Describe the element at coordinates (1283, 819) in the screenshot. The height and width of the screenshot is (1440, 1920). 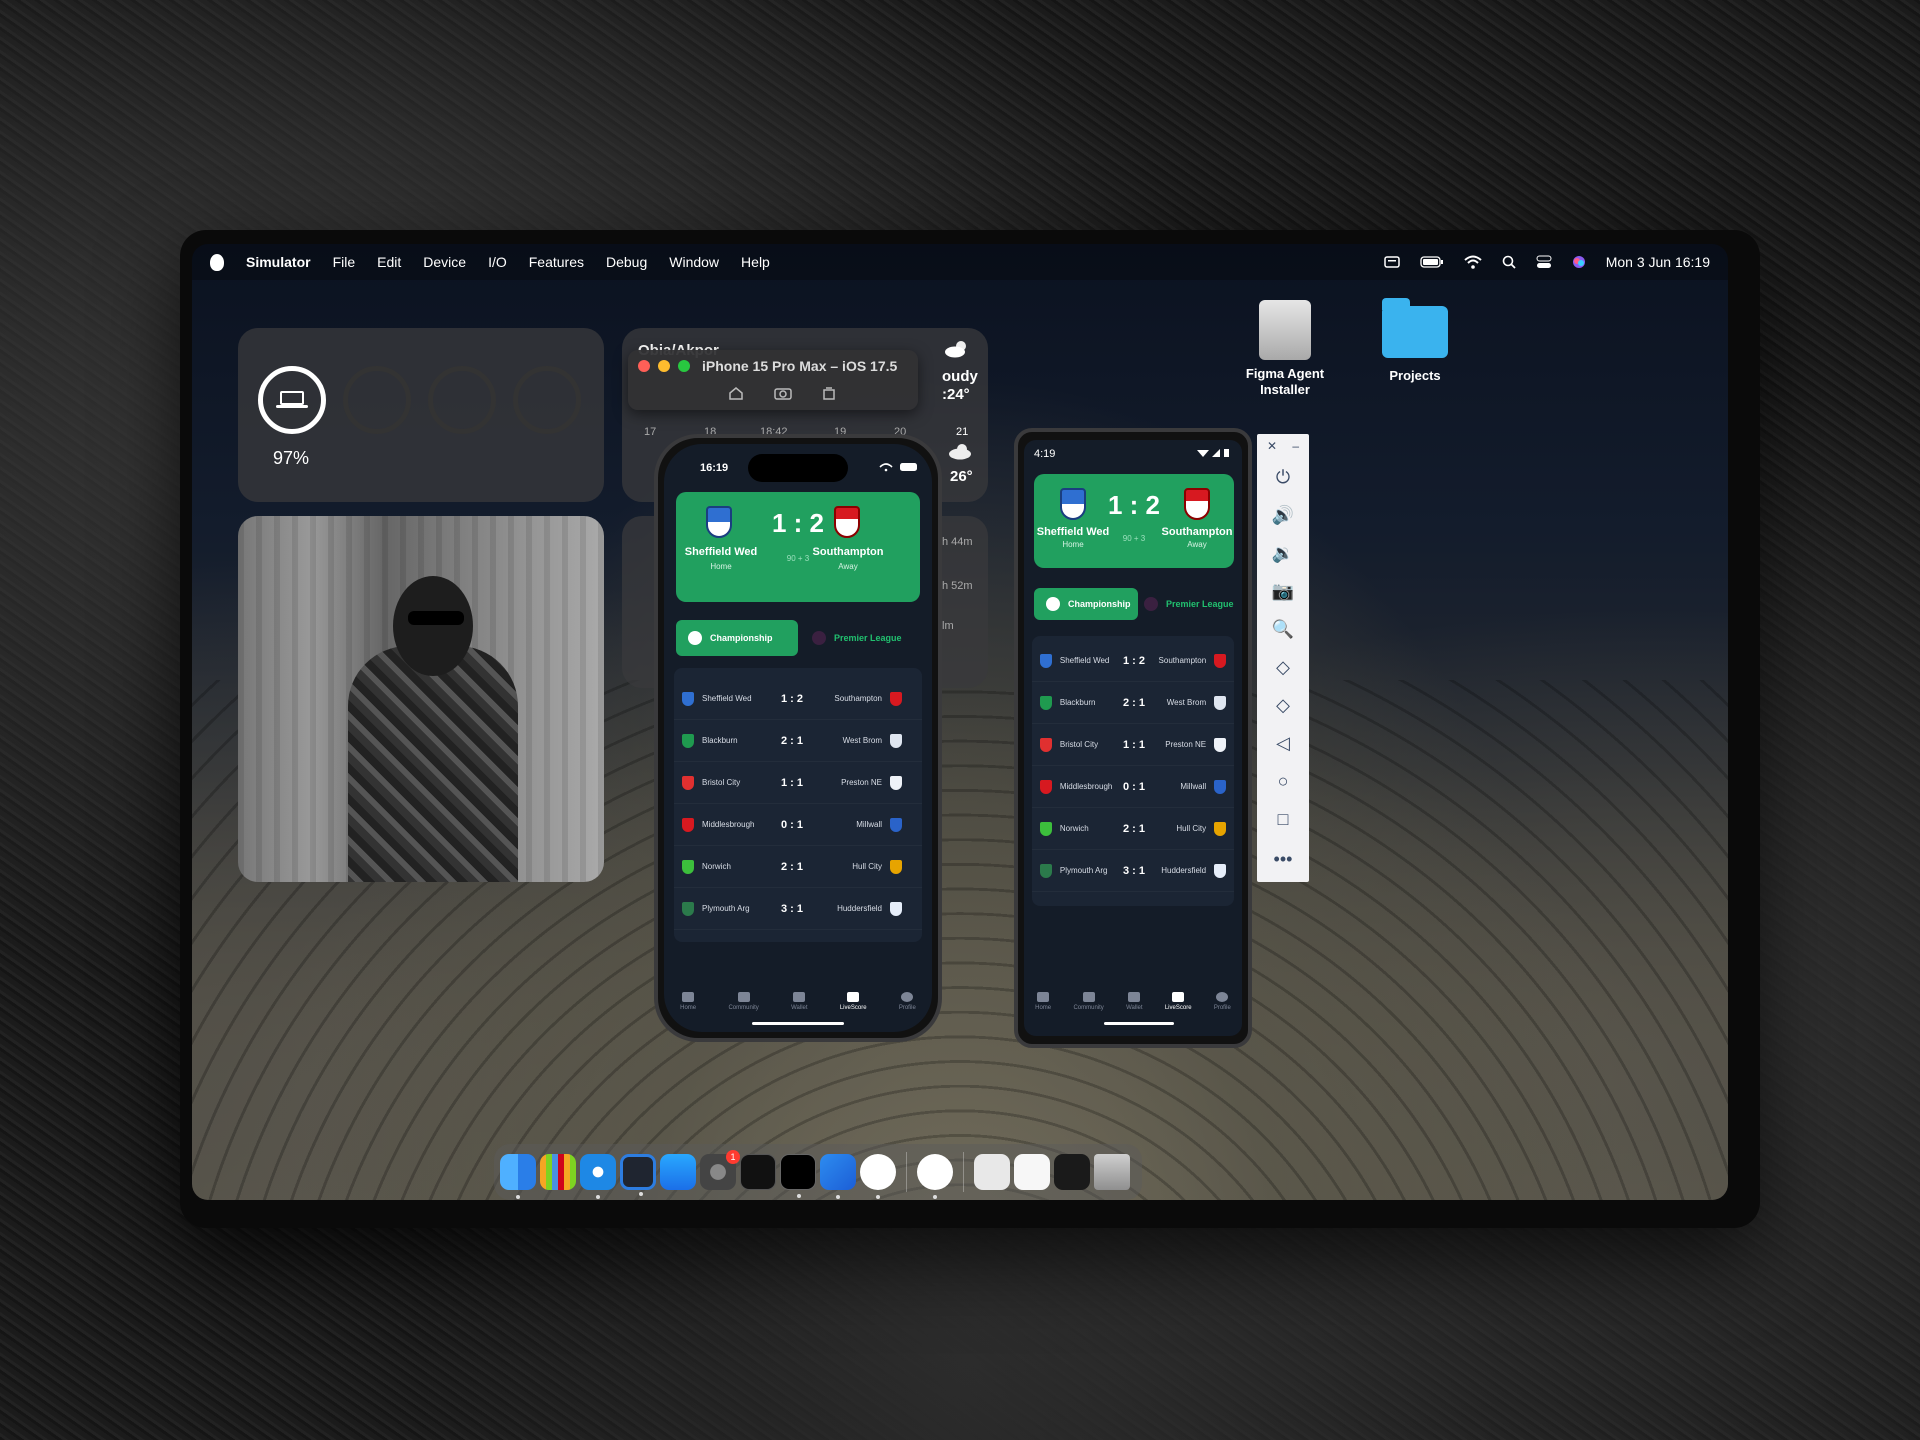
I see `overview-icon: □` at that location.